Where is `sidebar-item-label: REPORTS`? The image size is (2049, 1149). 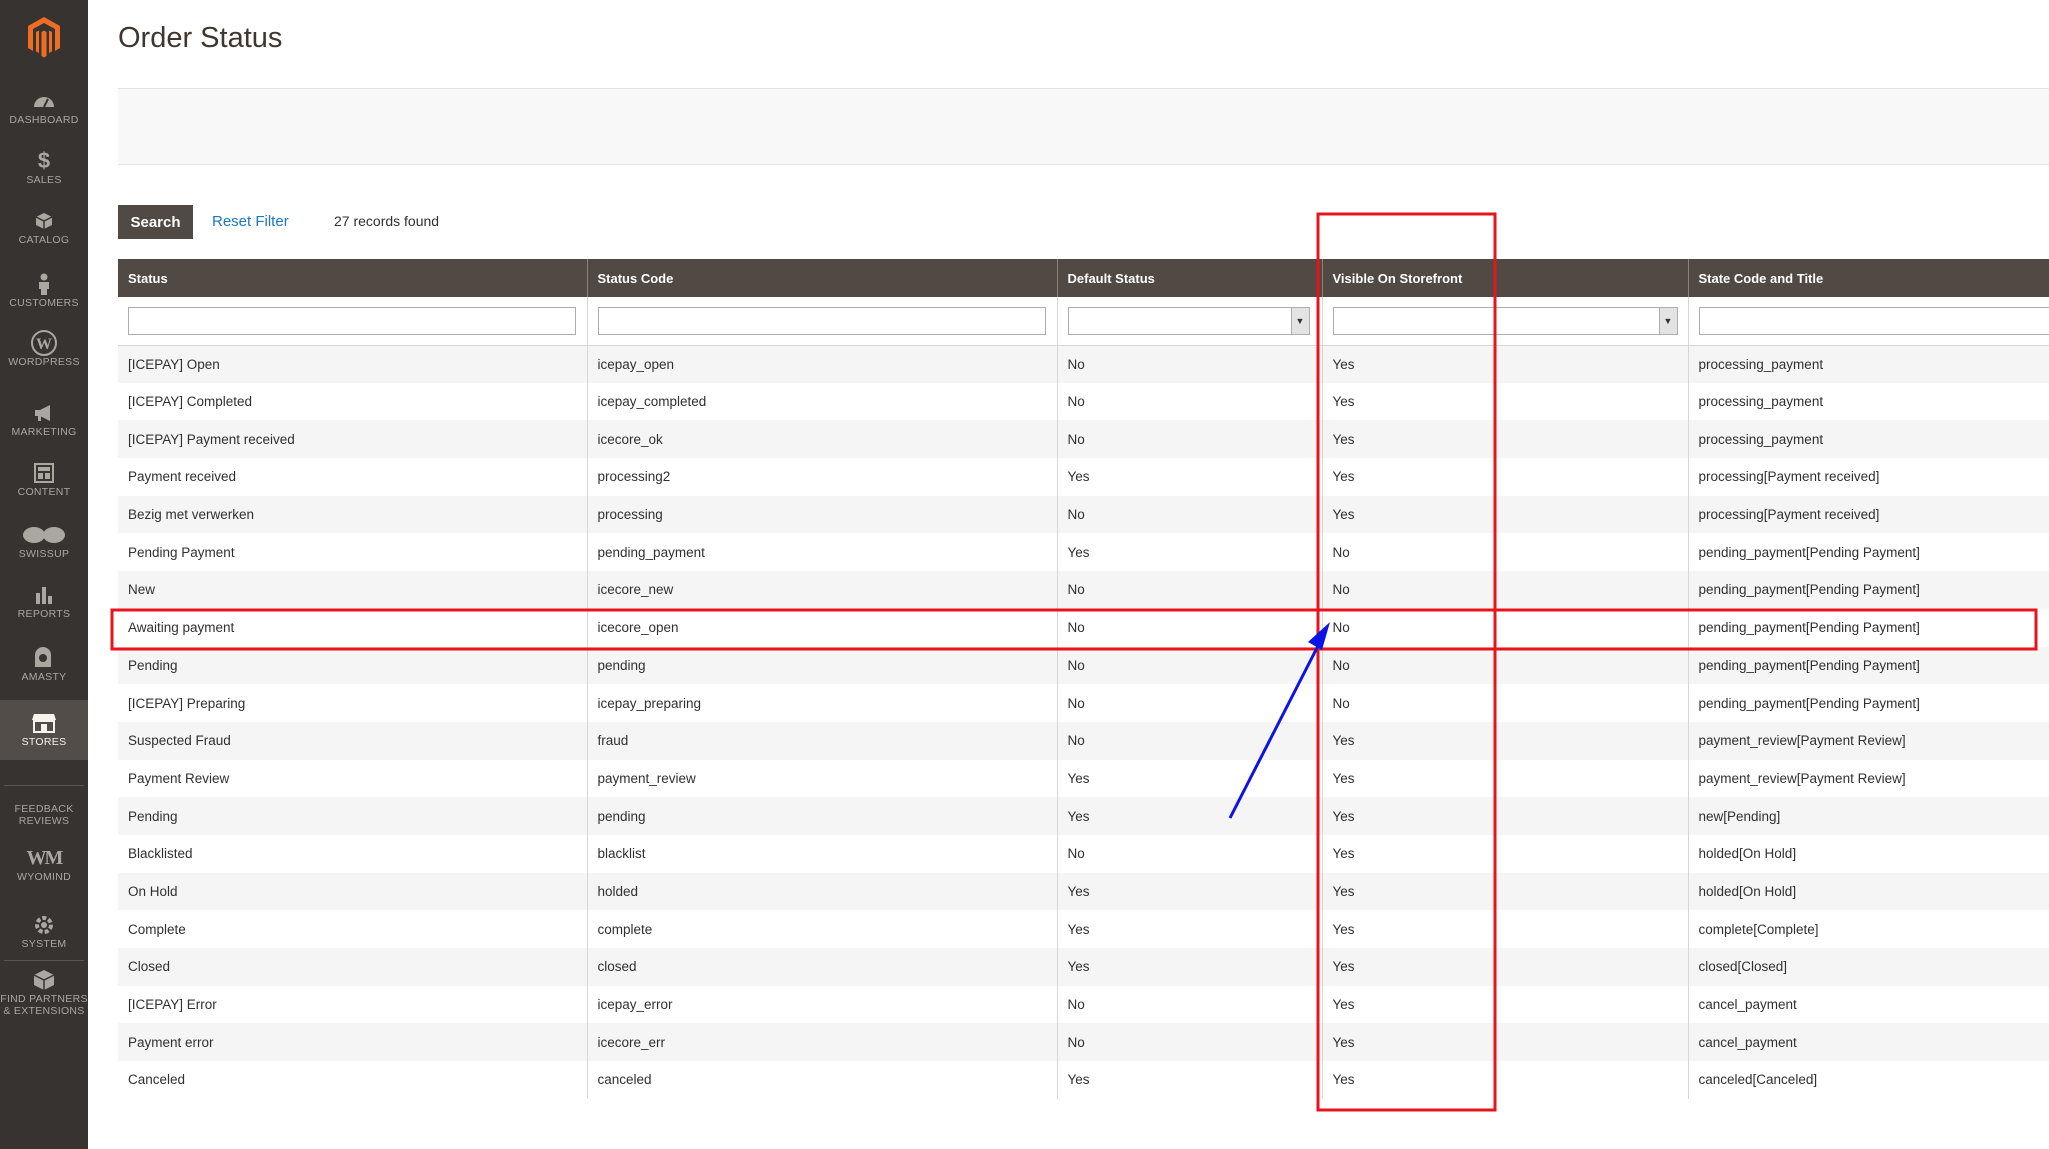 sidebar-item-label: REPORTS is located at coordinates (44, 614).